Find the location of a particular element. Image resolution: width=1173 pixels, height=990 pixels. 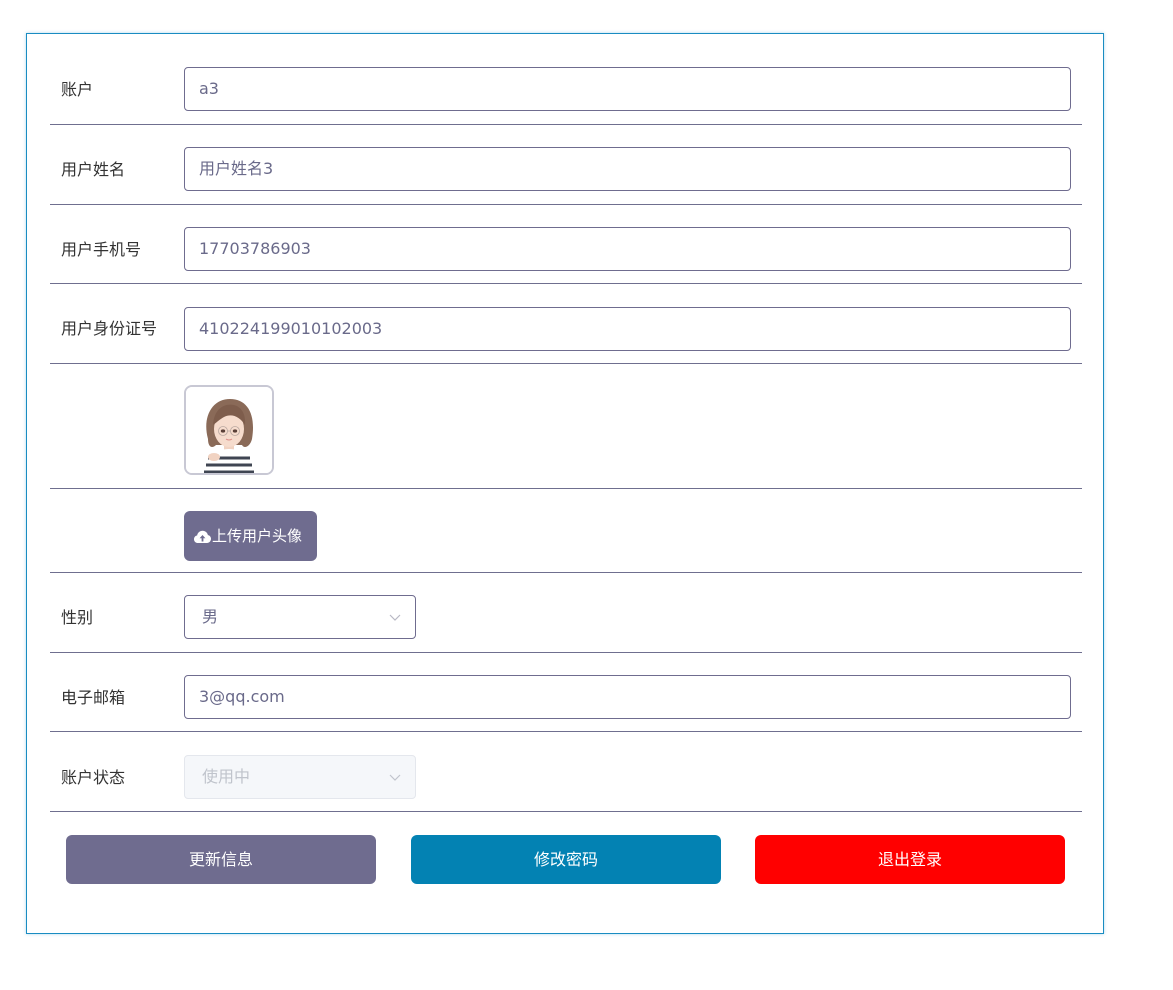

form-row-user-name: 用户姓名 用户姓名3 is located at coordinates (566, 165).